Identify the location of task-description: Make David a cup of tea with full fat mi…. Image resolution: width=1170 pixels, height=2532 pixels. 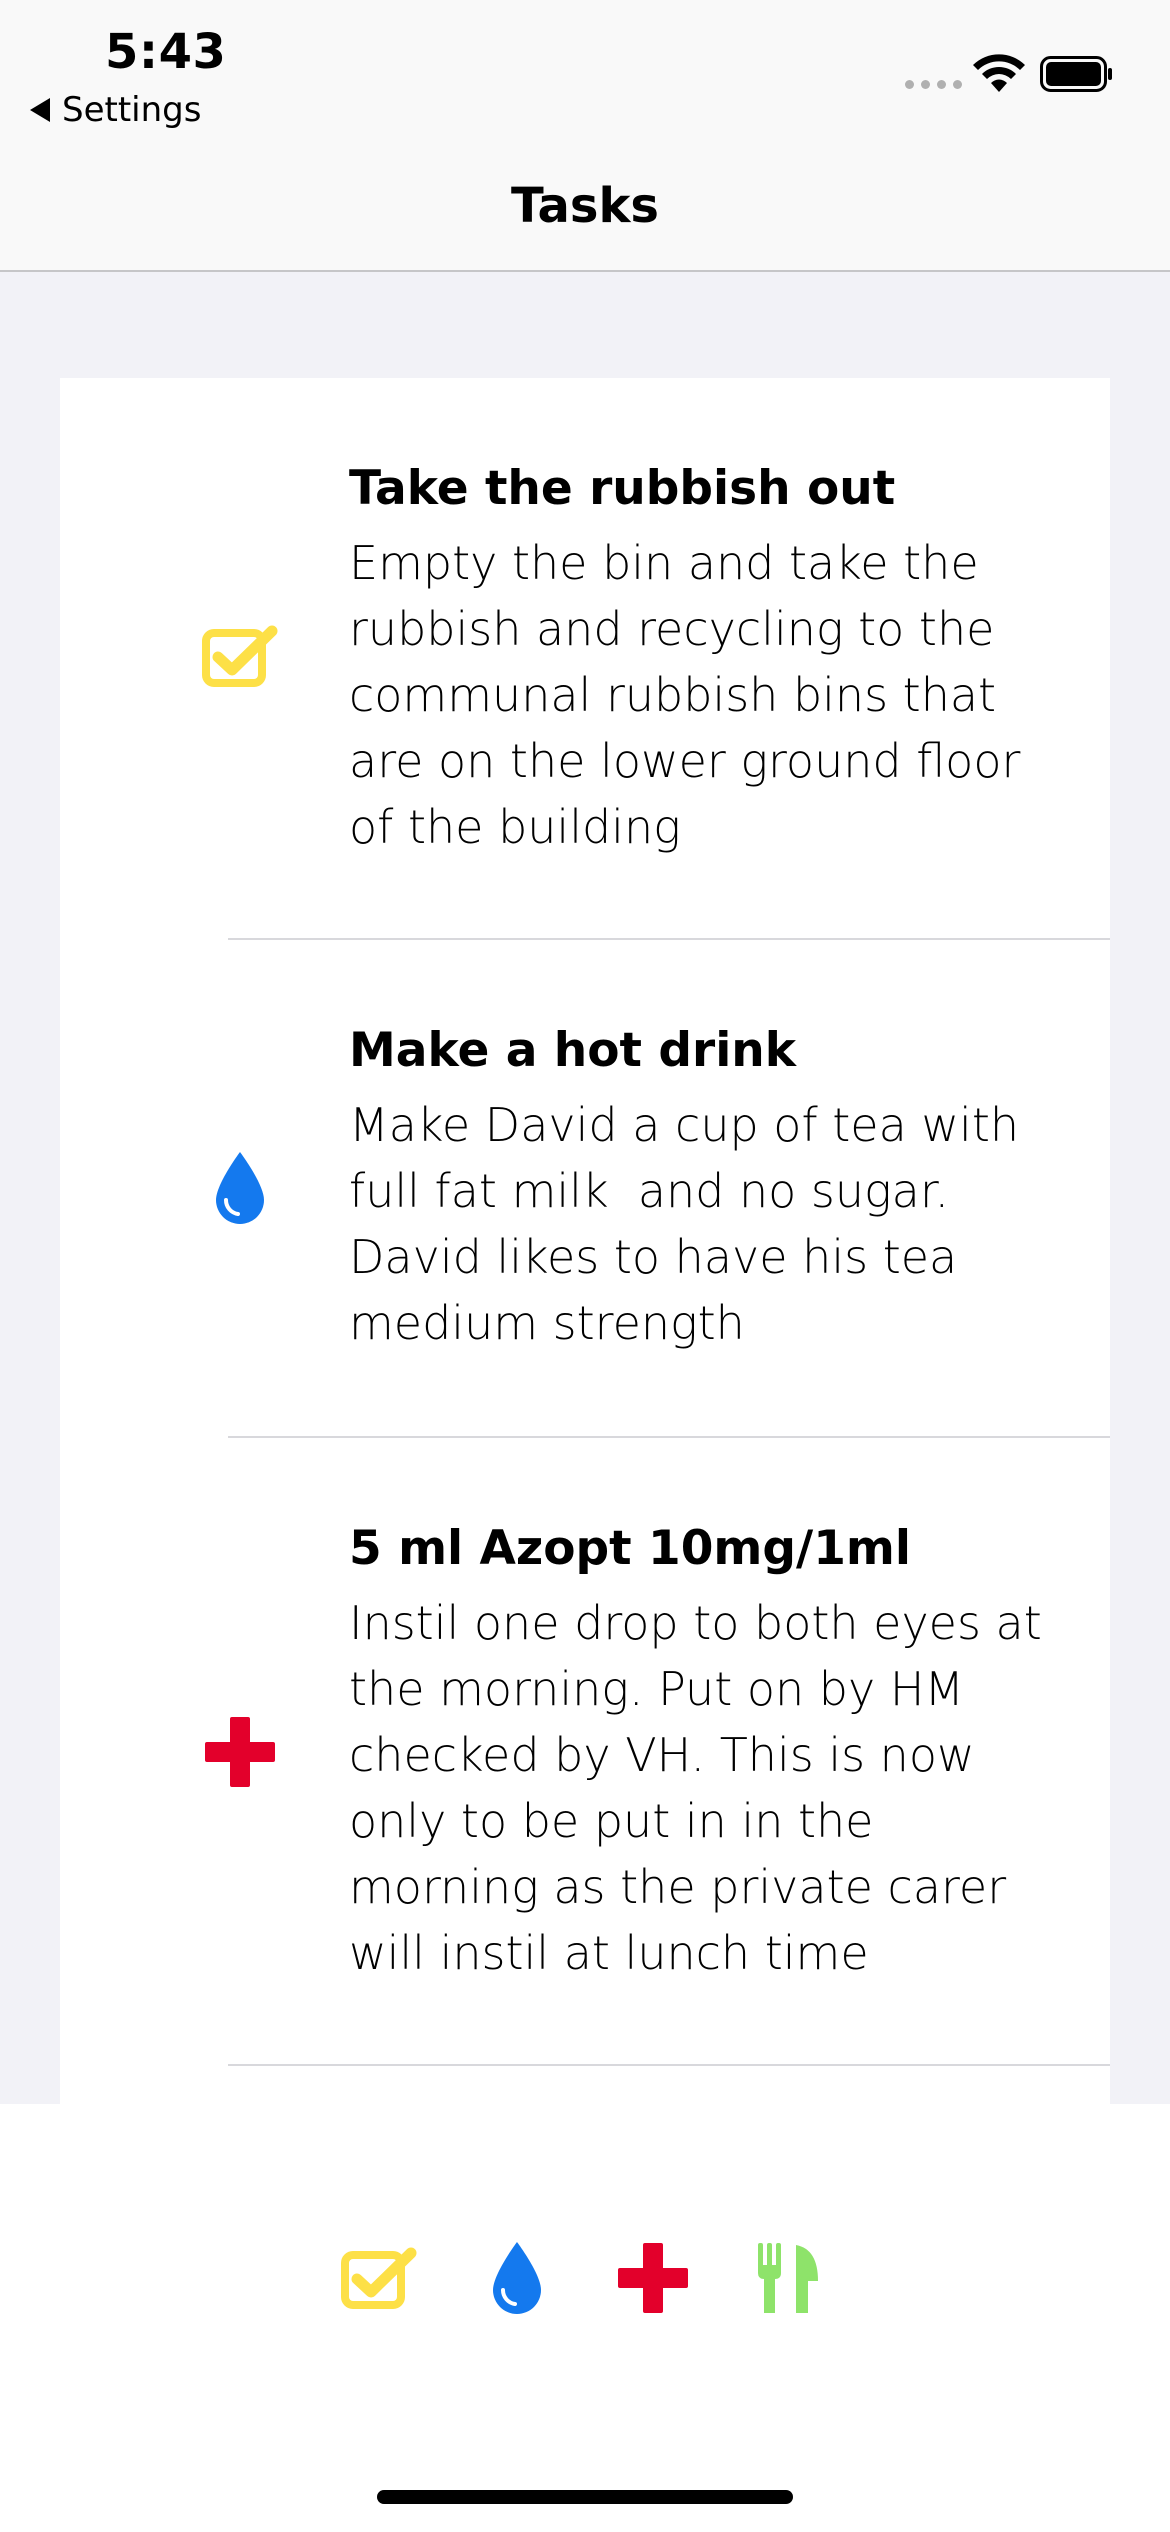
(684, 1224).